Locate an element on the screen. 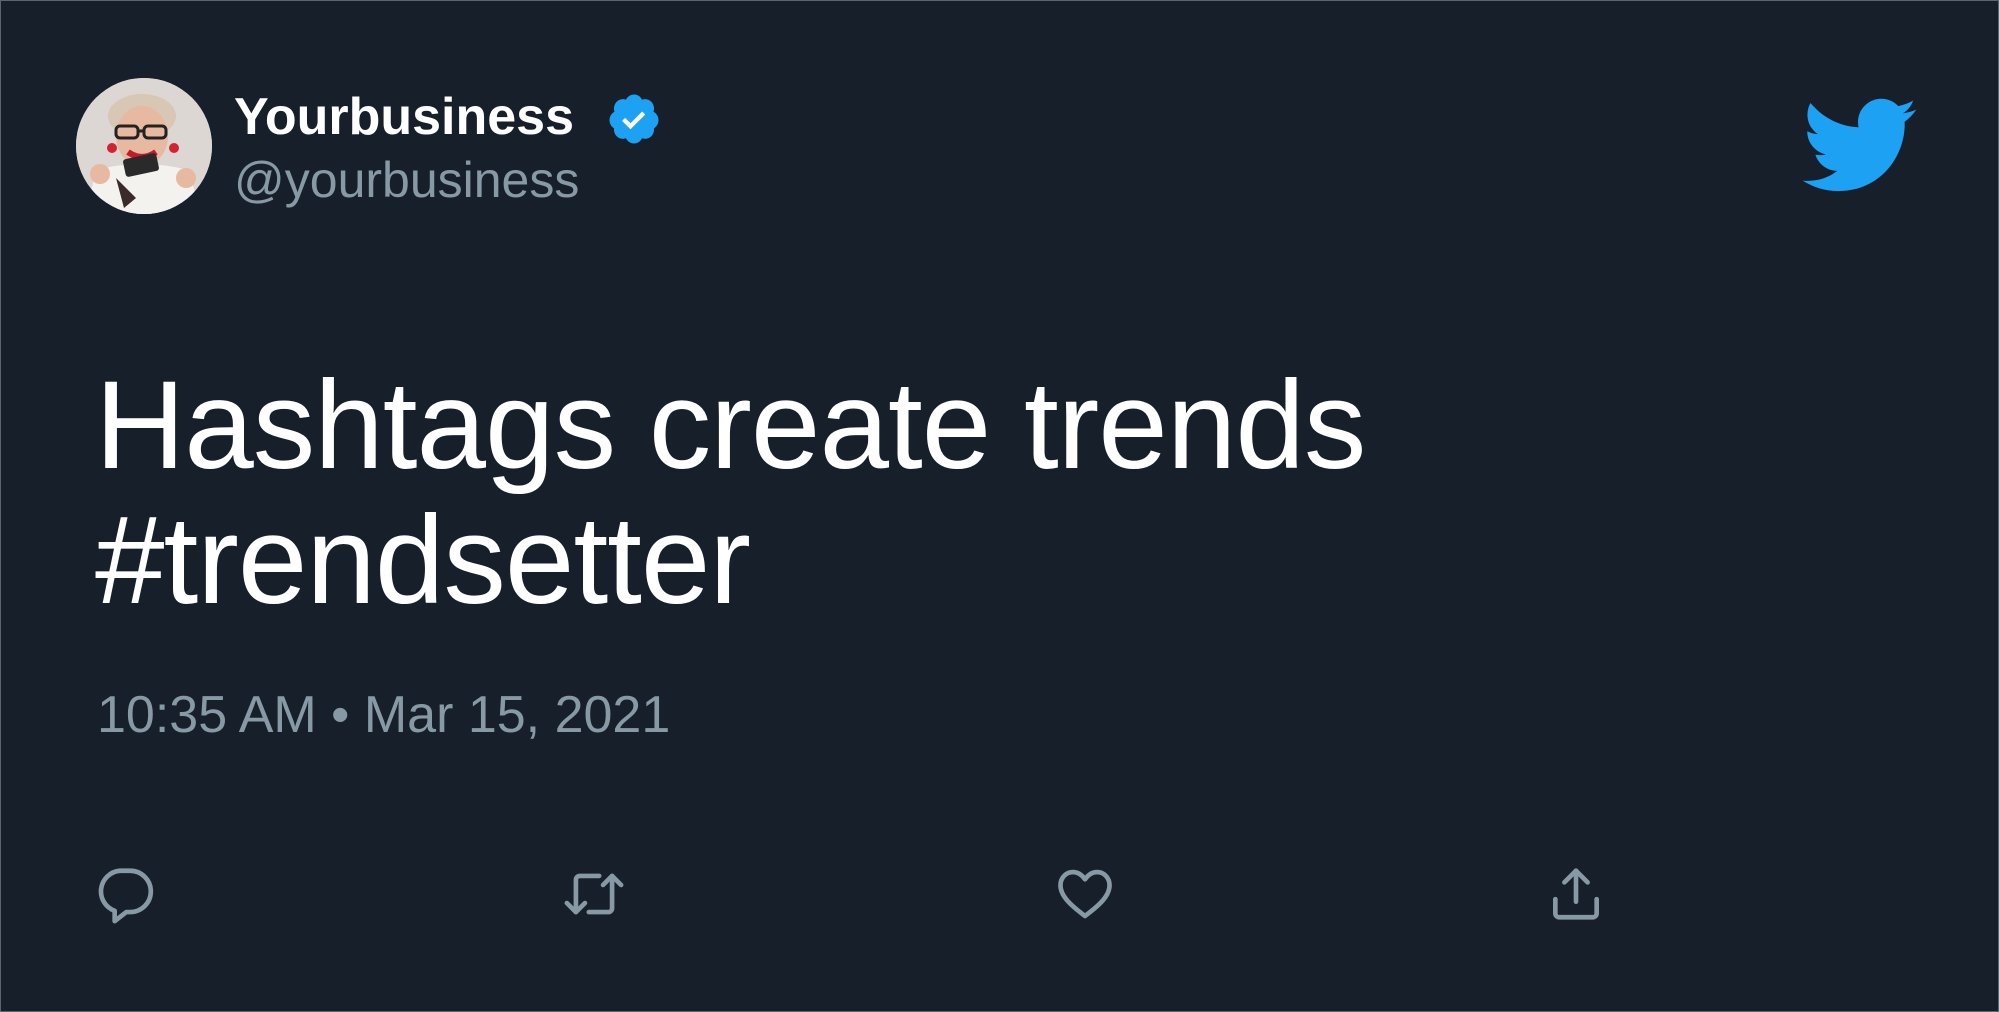  share-button is located at coordinates (1576, 894).